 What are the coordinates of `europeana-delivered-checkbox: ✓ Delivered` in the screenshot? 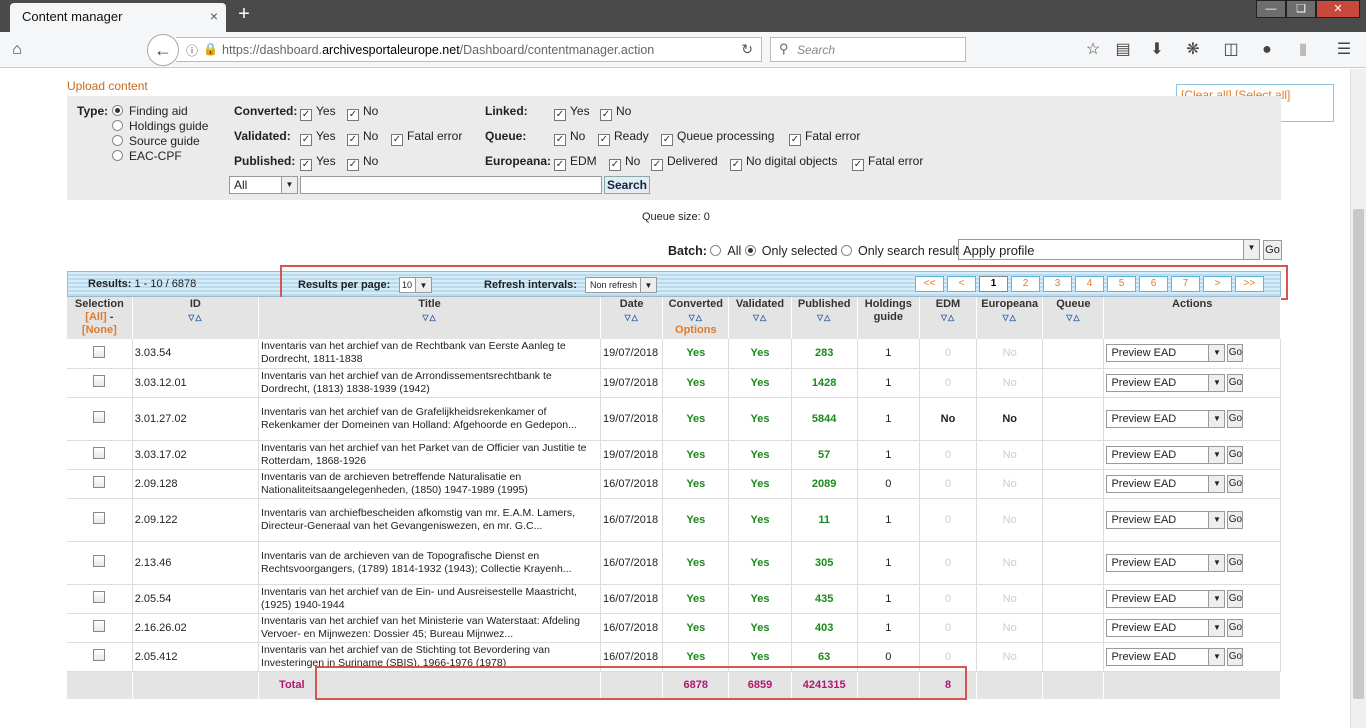 It's located at (684, 162).